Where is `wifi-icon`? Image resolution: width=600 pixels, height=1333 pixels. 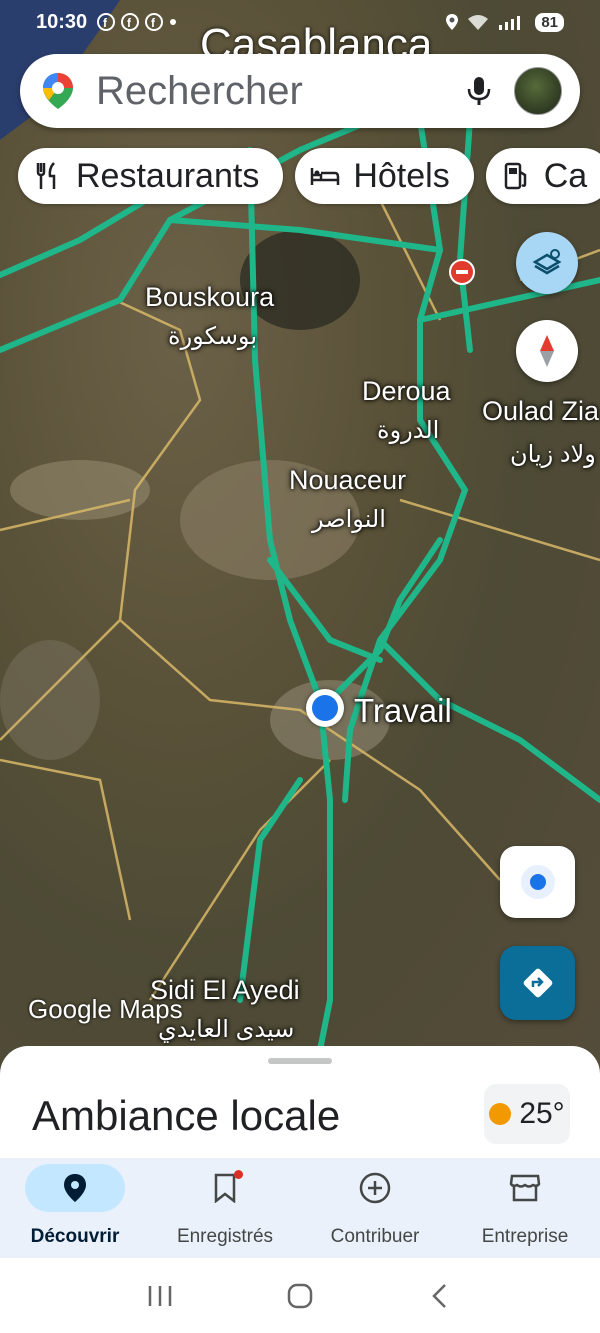
wifi-icon is located at coordinates (478, 22).